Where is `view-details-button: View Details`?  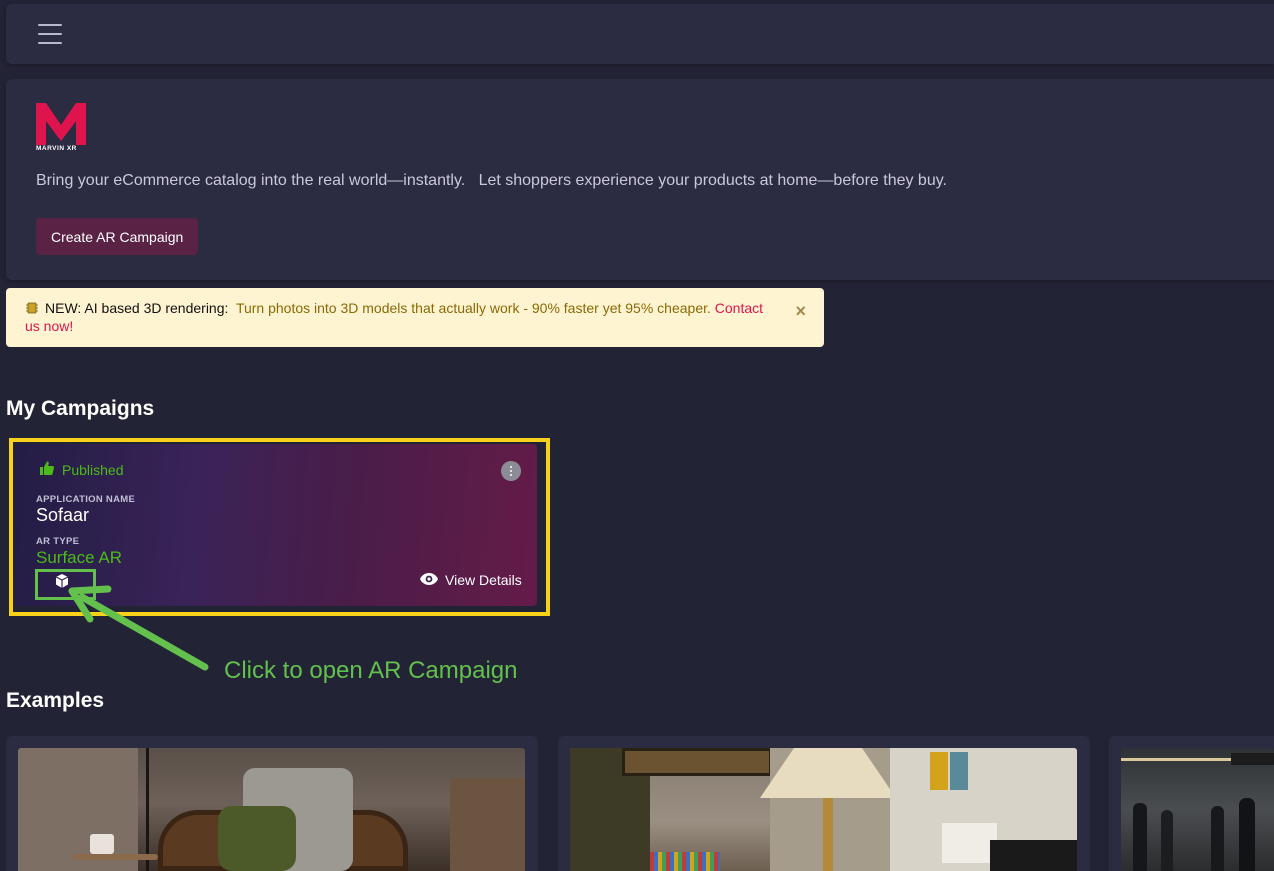
view-details-button: View Details is located at coordinates (471, 580).